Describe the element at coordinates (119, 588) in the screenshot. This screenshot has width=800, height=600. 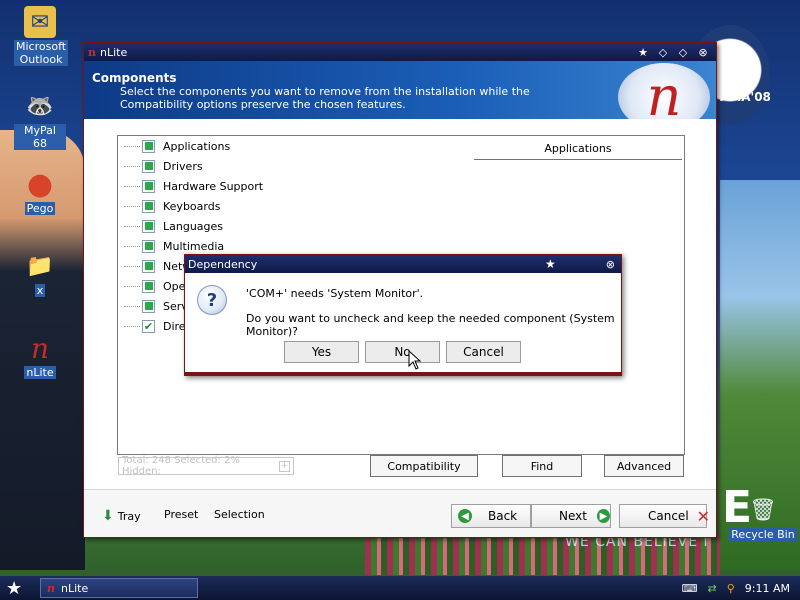
I see `taskbar-item-nlite: n nLite` at that location.